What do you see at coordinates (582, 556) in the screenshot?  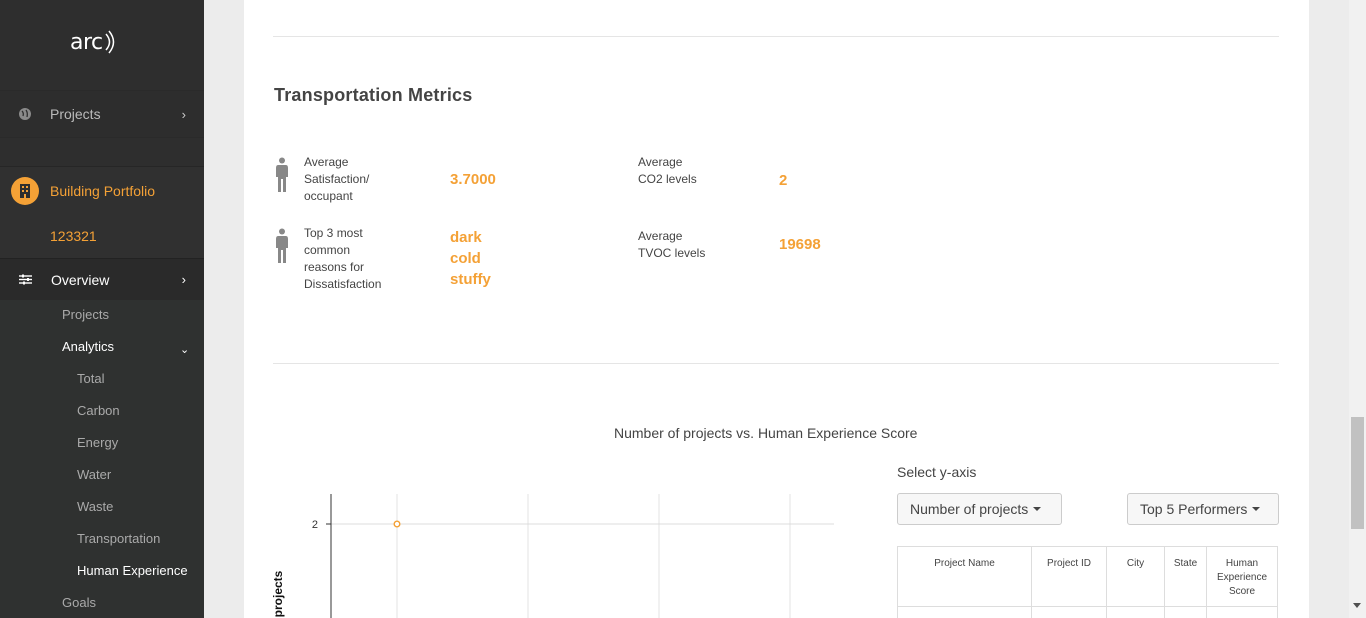 I see `chart-grid` at bounding box center [582, 556].